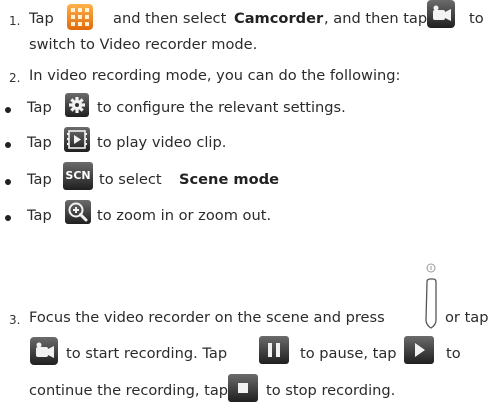 Image resolution: width=492 pixels, height=419 pixels. Describe the element at coordinates (243, 388) in the screenshot. I see `stop-icon` at that location.